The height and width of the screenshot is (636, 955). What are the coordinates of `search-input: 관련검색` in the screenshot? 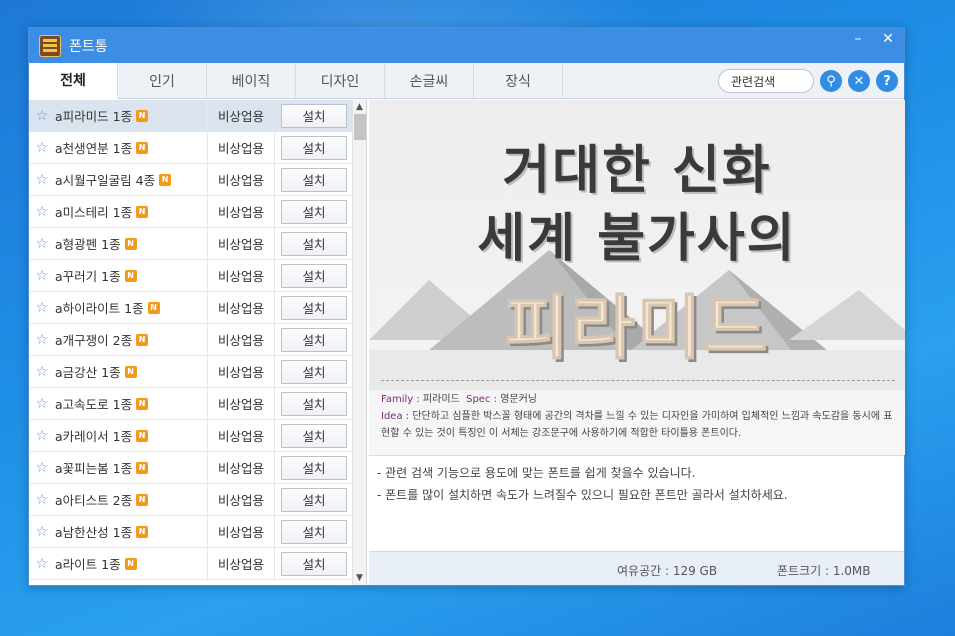 It's located at (766, 81).